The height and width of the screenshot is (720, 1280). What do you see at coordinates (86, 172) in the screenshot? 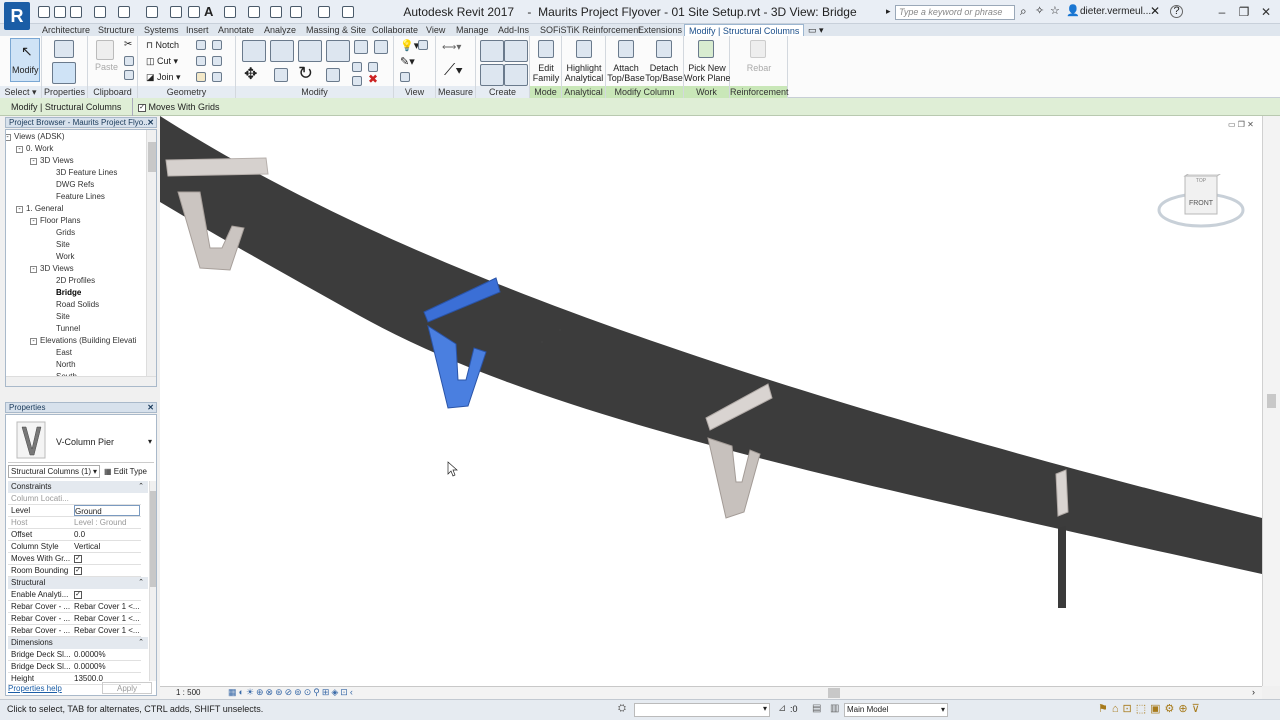
I see `tree-item: 3D Feature Lines` at bounding box center [86, 172].